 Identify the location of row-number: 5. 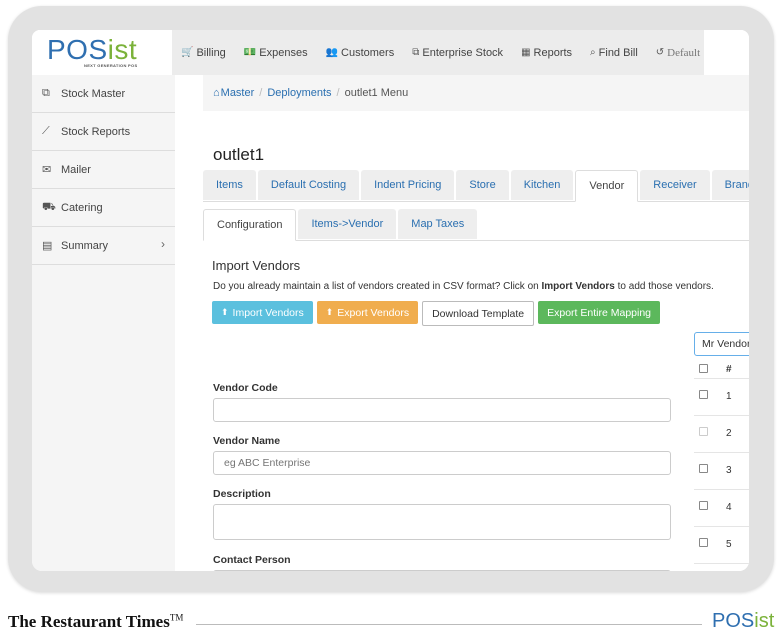
(729, 544).